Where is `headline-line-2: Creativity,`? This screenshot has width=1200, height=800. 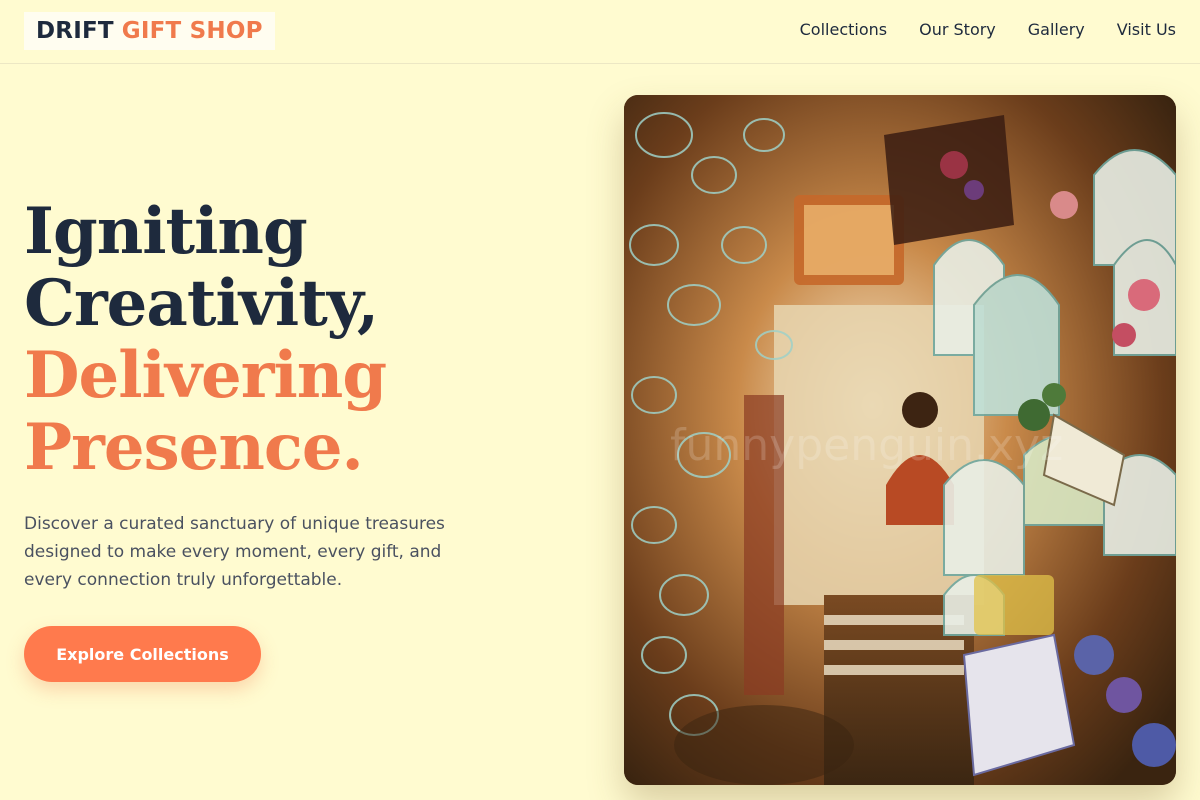 headline-line-2: Creativity, is located at coordinates (201, 303).